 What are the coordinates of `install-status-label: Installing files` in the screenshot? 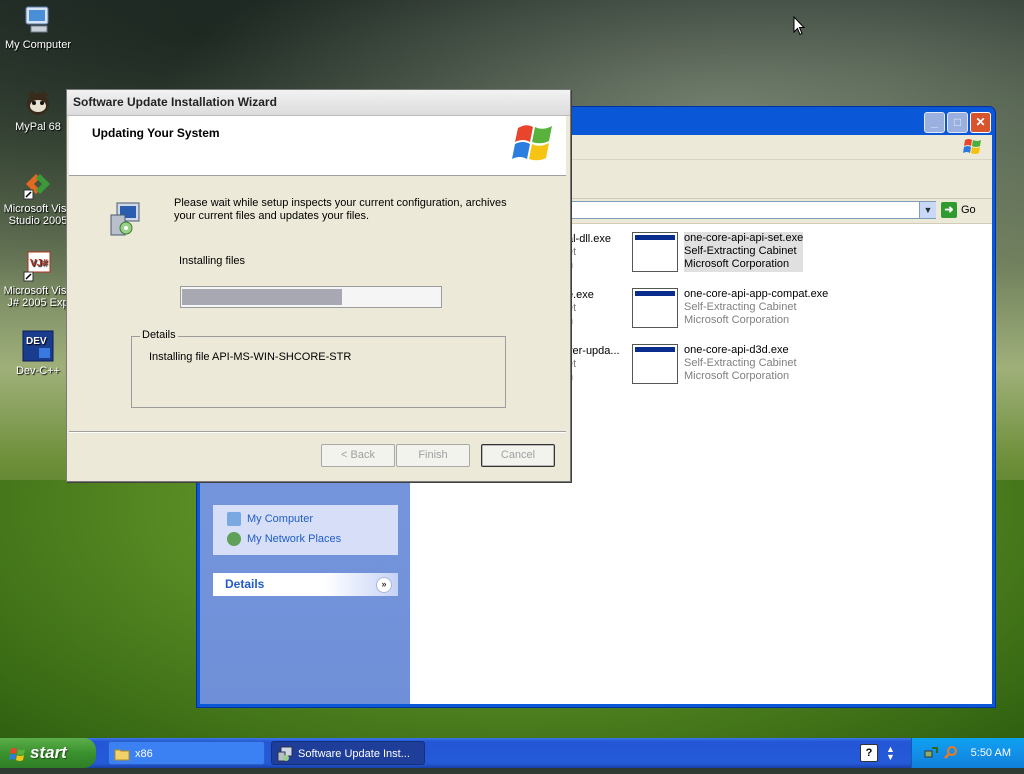 It's located at (212, 261).